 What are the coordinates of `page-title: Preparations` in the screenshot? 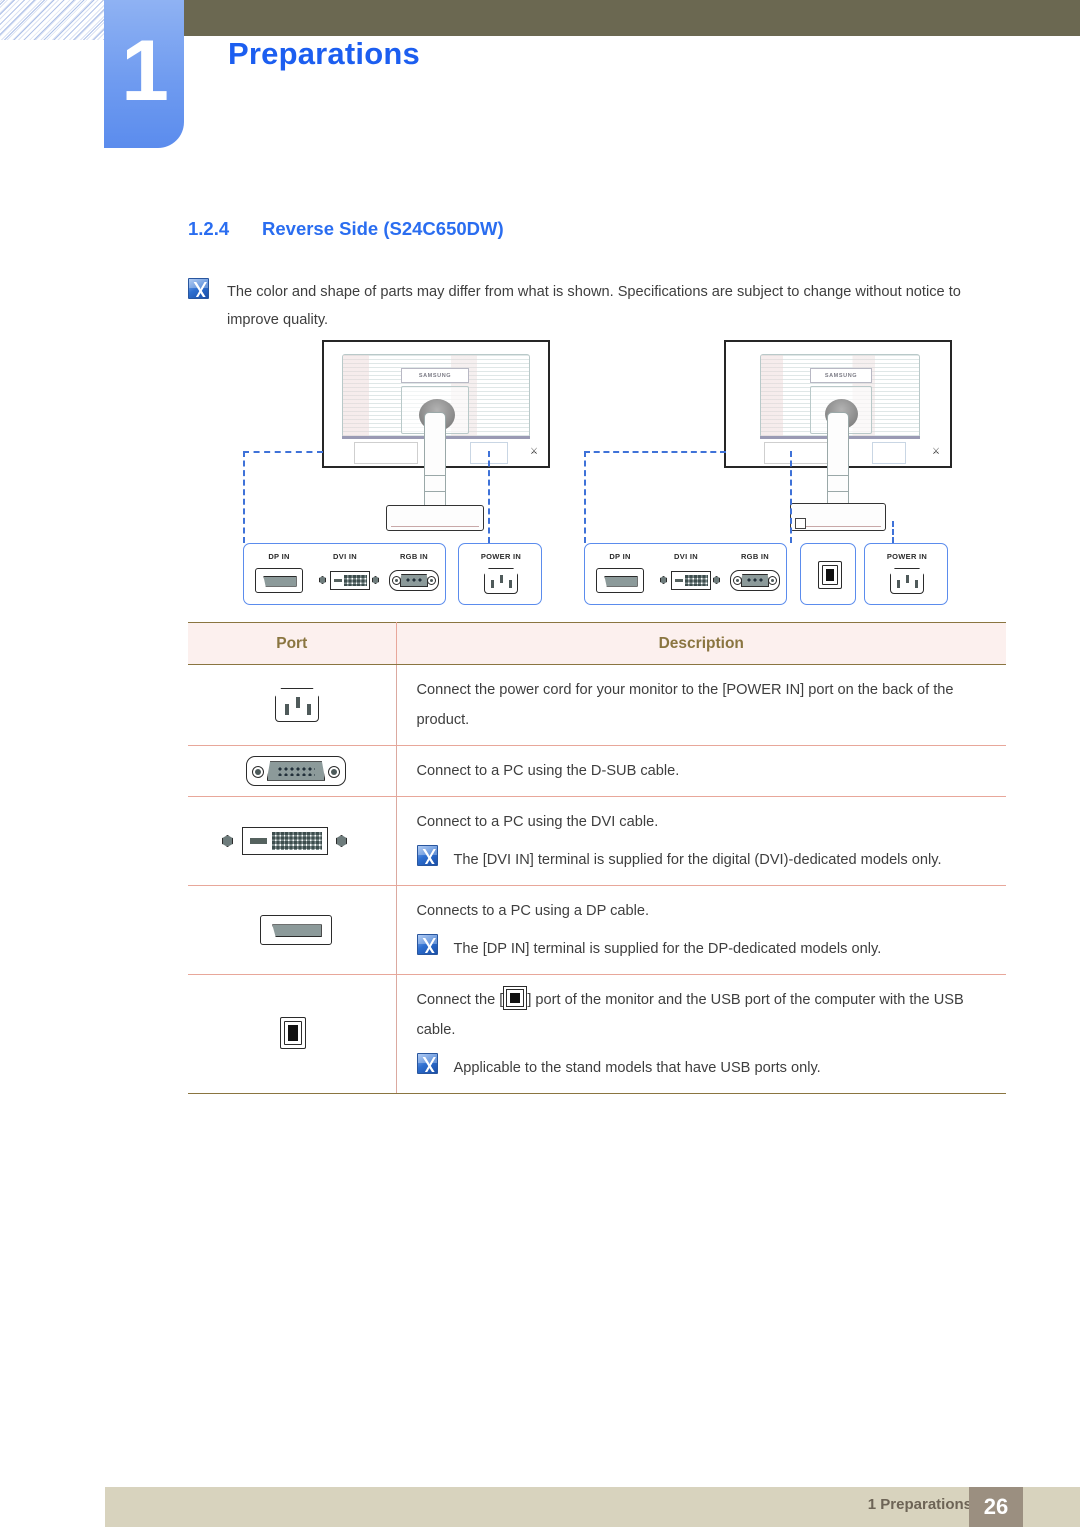 It's located at (324, 53).